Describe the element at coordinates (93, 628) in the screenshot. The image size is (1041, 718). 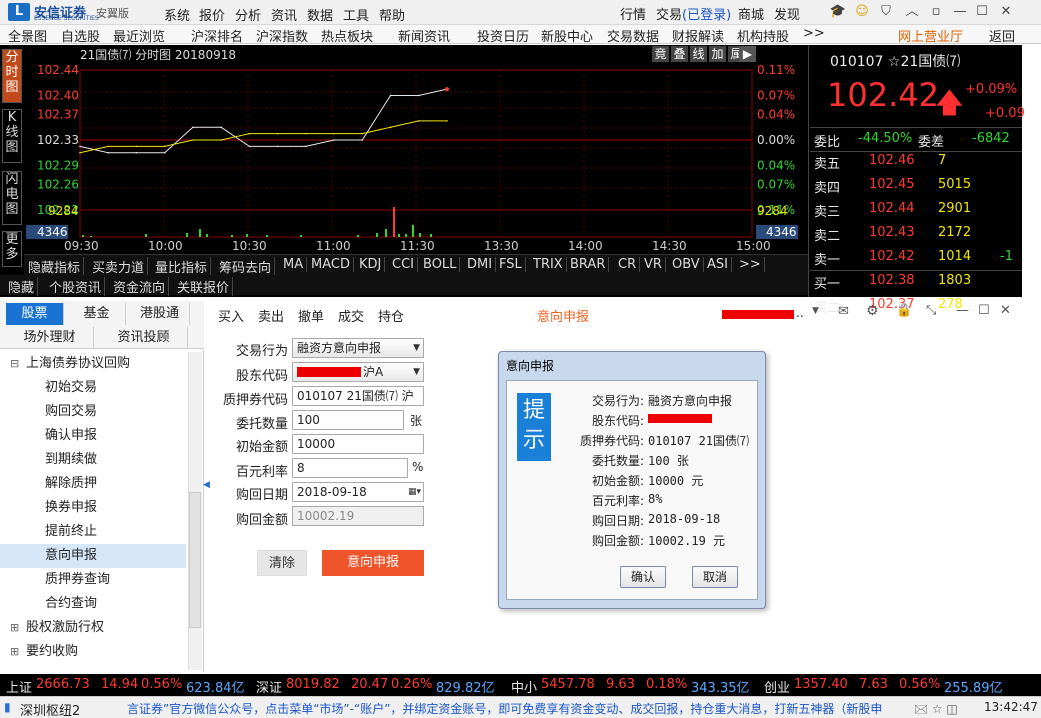
I see `tree-item: ⊞ 股权激励行权` at that location.